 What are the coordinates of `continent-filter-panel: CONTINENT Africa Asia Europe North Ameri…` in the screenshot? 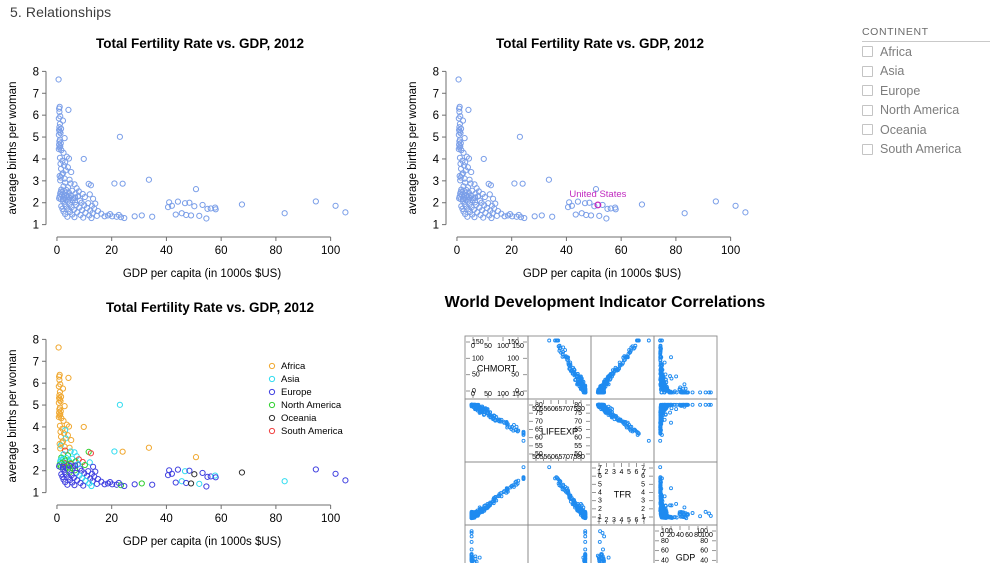 It's located at (926, 92).